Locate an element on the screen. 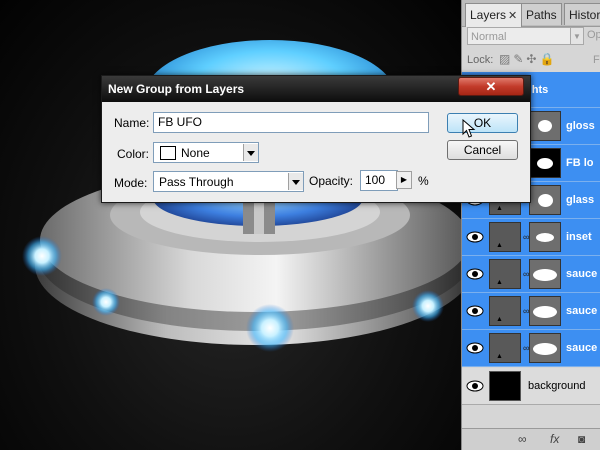  lock-all-icon: 🔒 is located at coordinates (548, 59).